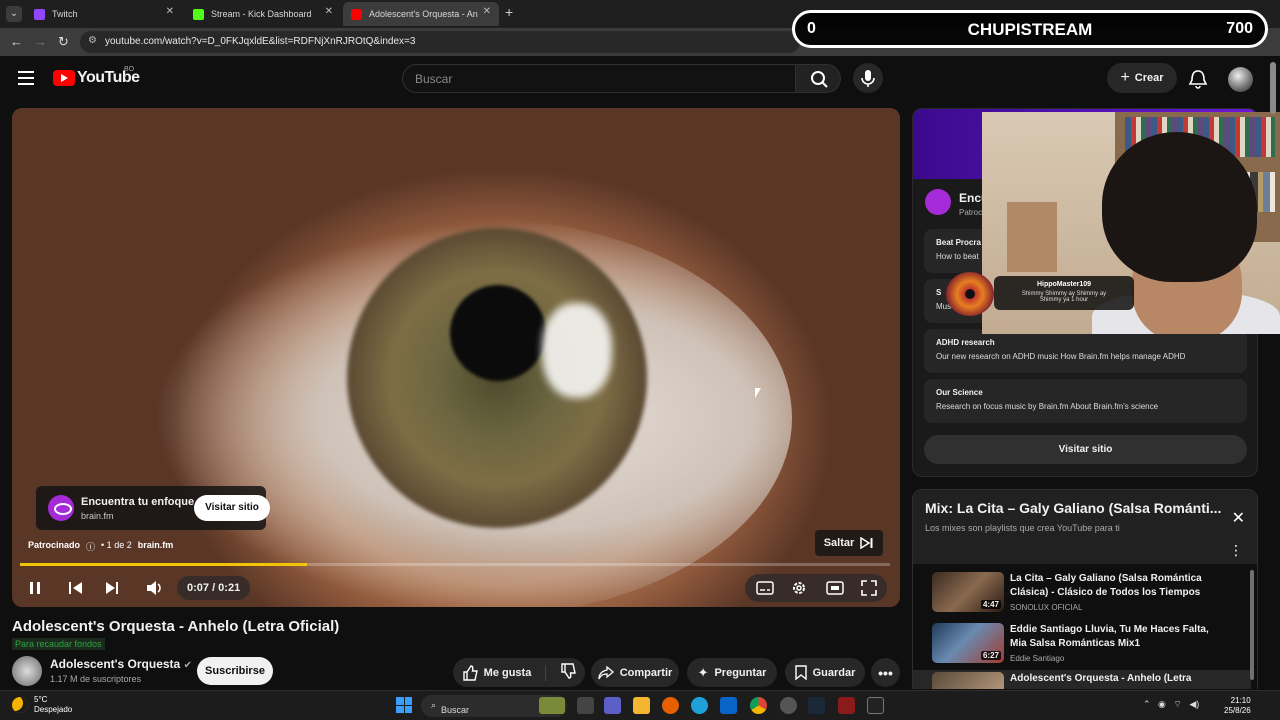  I want to click on volume-icon, so click(155, 588).